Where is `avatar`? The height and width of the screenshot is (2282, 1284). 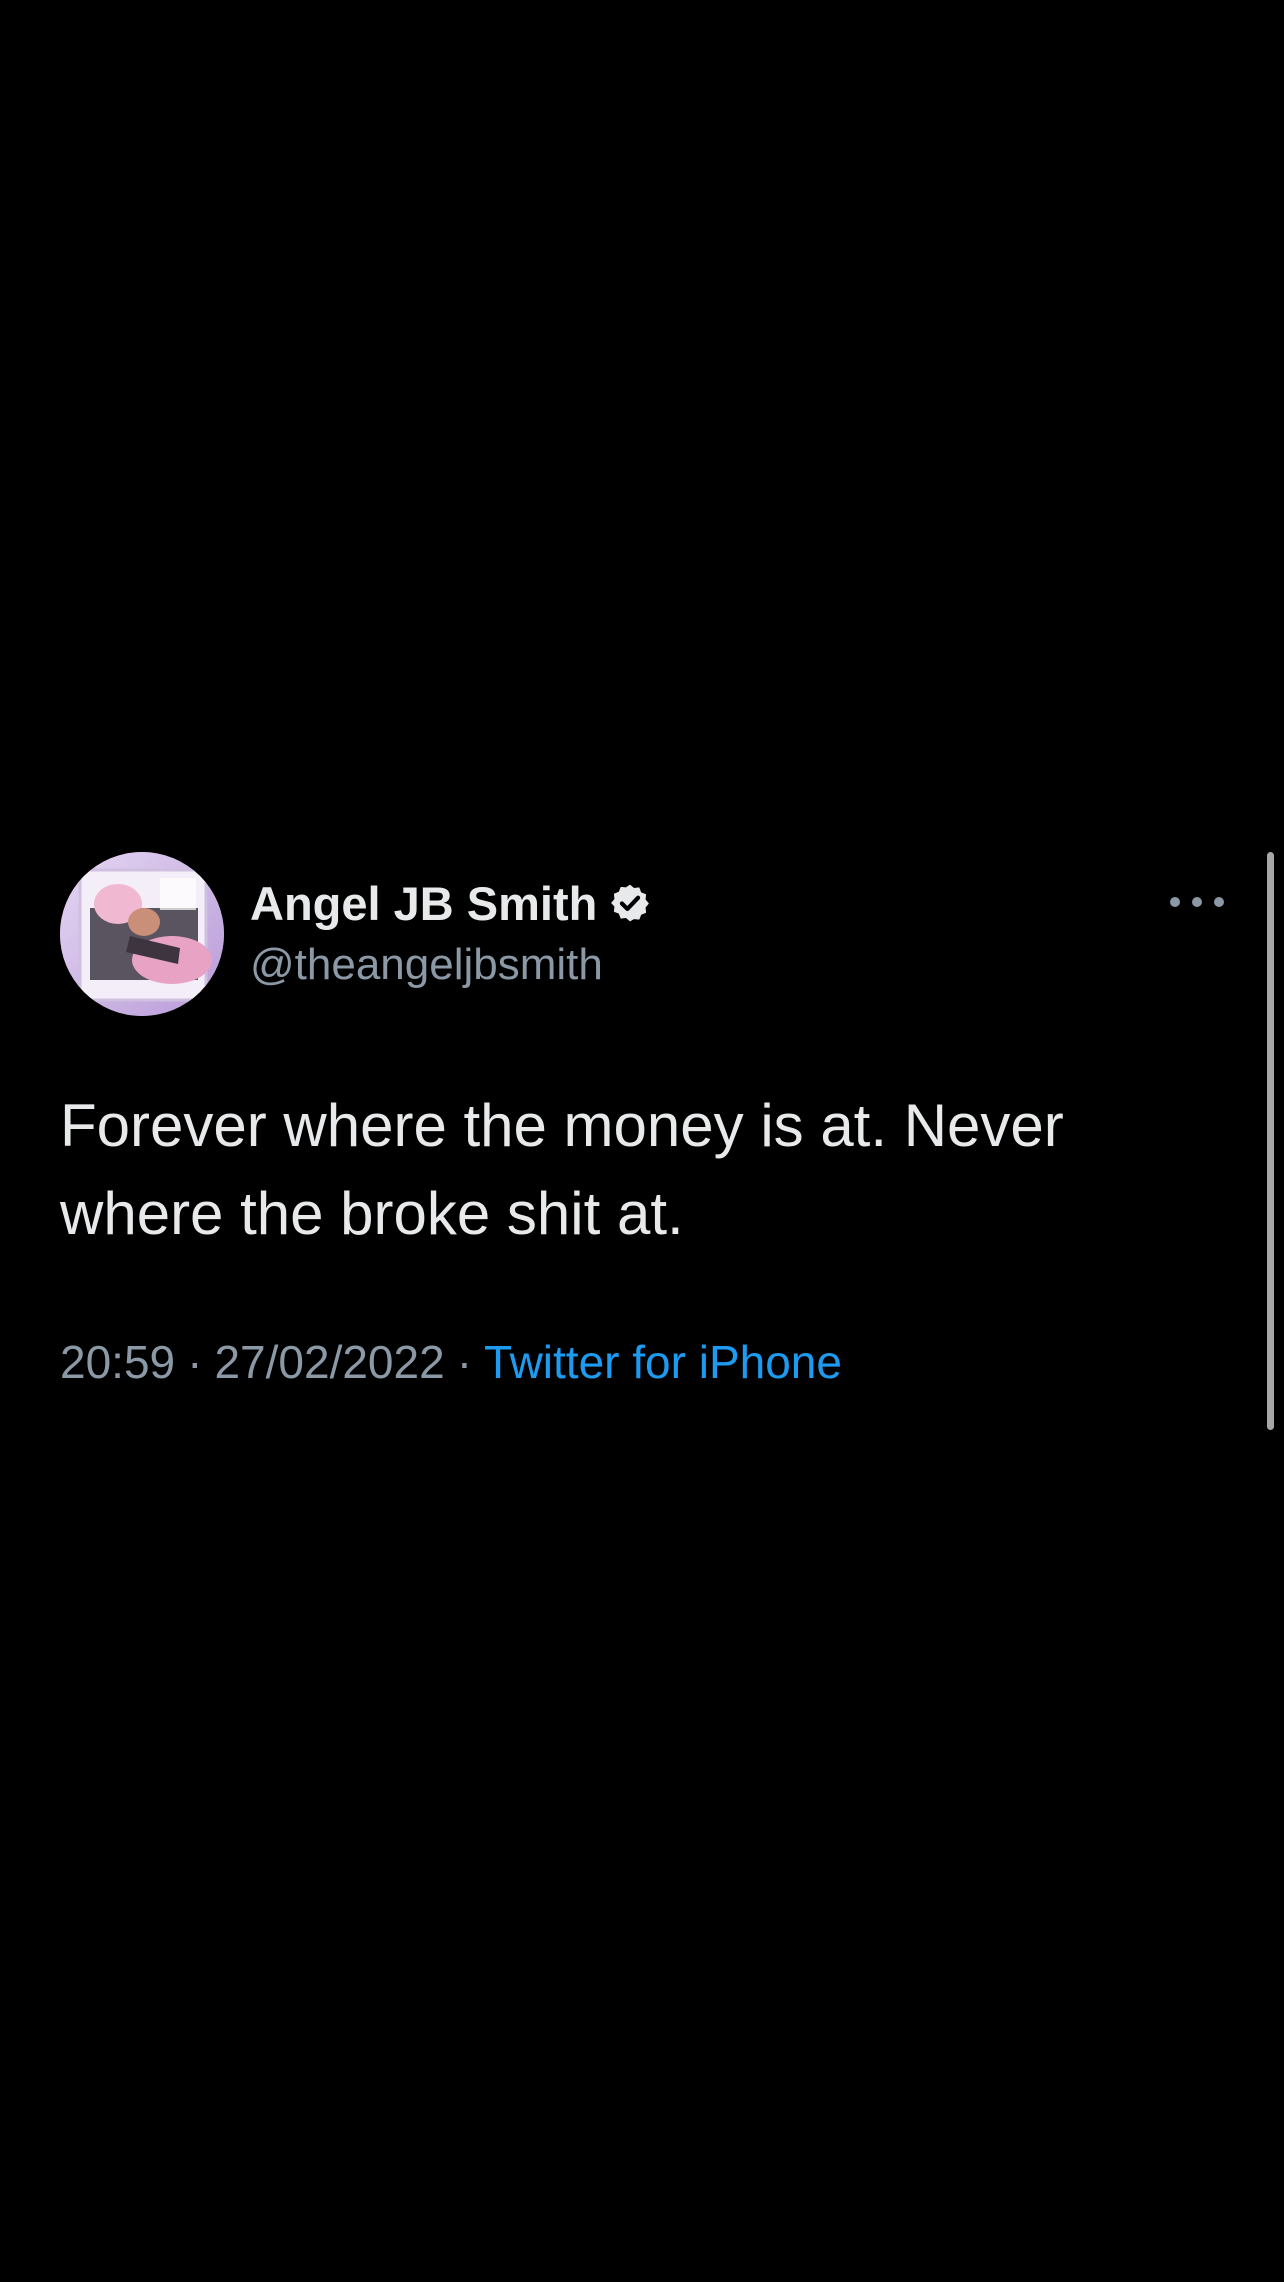 avatar is located at coordinates (142, 934).